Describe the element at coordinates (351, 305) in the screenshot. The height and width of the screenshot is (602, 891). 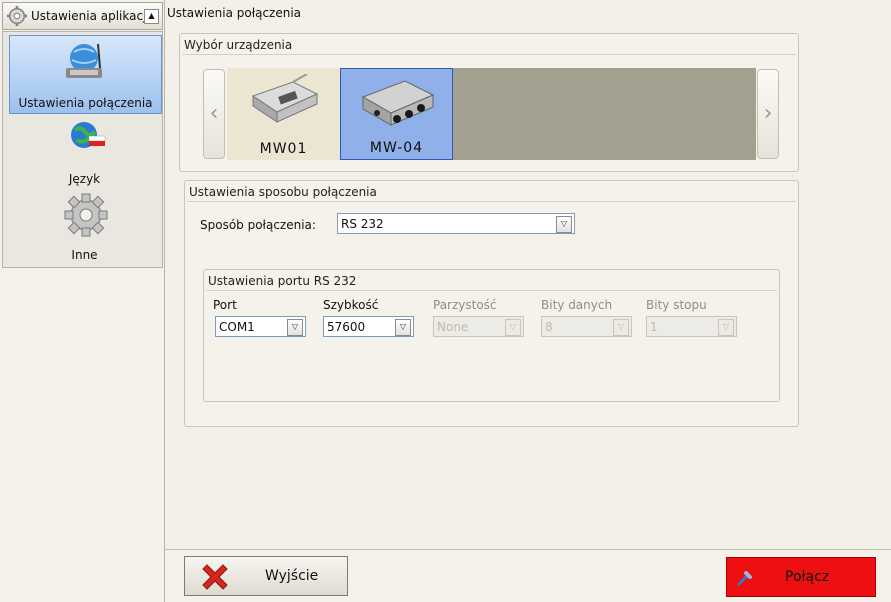
I see `baud-rate-label: Szybkość` at that location.